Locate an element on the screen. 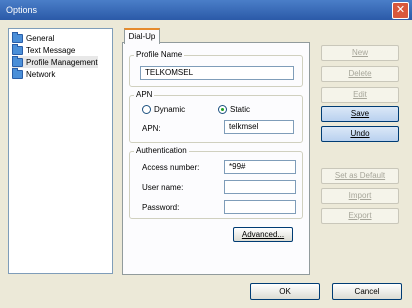  tree-item-network: Network is located at coordinates (34, 73).